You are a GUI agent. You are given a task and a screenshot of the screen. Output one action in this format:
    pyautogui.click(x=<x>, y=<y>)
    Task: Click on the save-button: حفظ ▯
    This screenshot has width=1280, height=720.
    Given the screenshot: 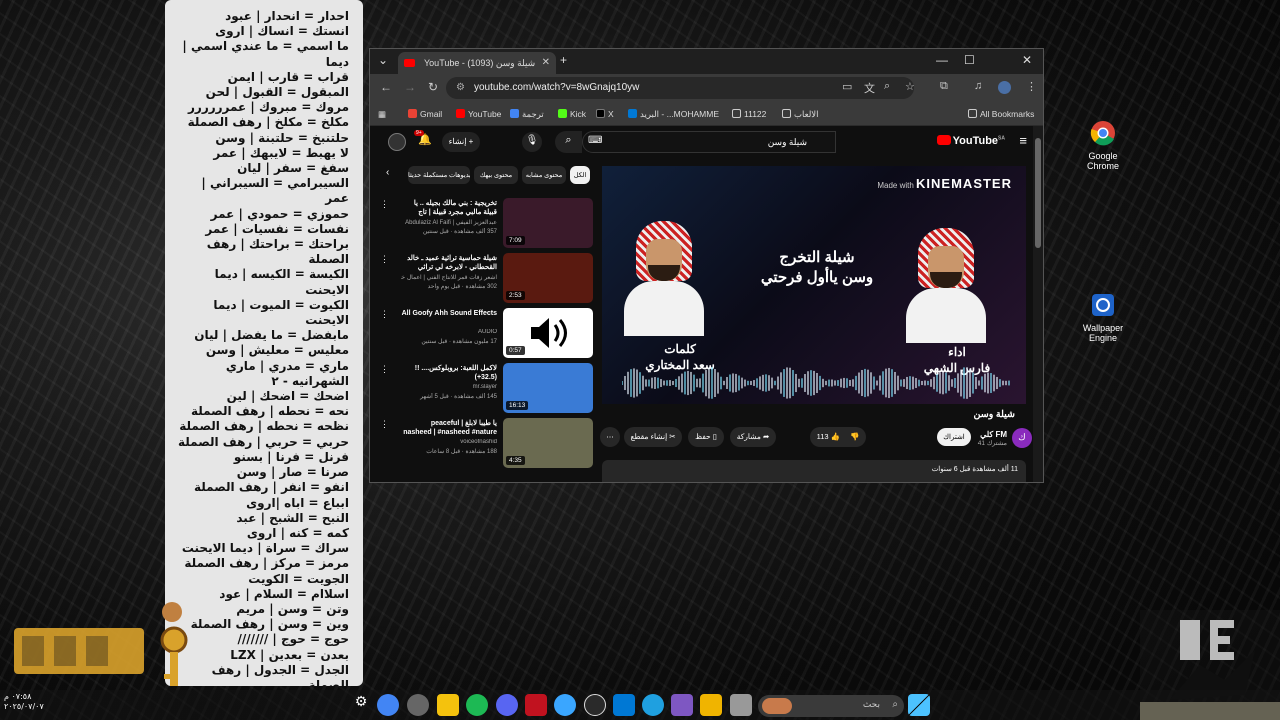 What is the action you would take?
    pyautogui.click(x=706, y=437)
    